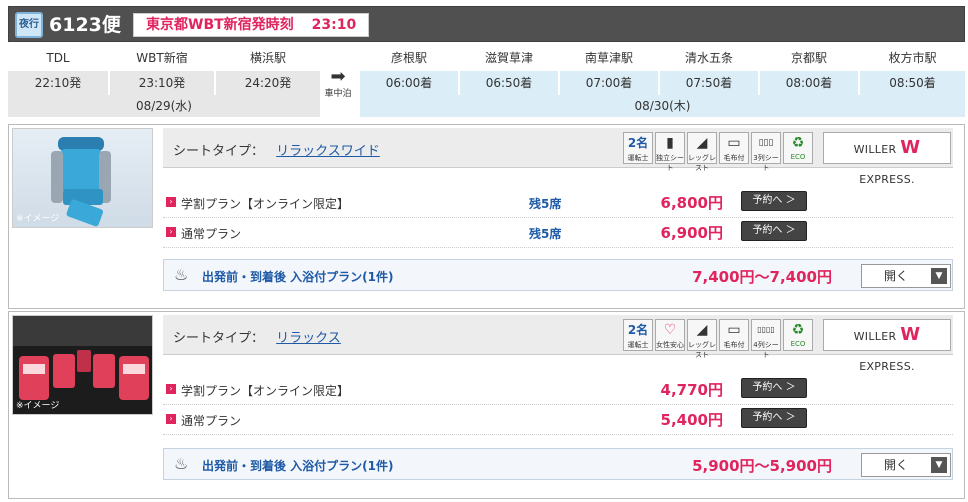  Describe the element at coordinates (558, 390) in the screenshot. I see `plan-row: › 学割プラン【オンライン限定】 4,770円 予約へ ＞` at that location.